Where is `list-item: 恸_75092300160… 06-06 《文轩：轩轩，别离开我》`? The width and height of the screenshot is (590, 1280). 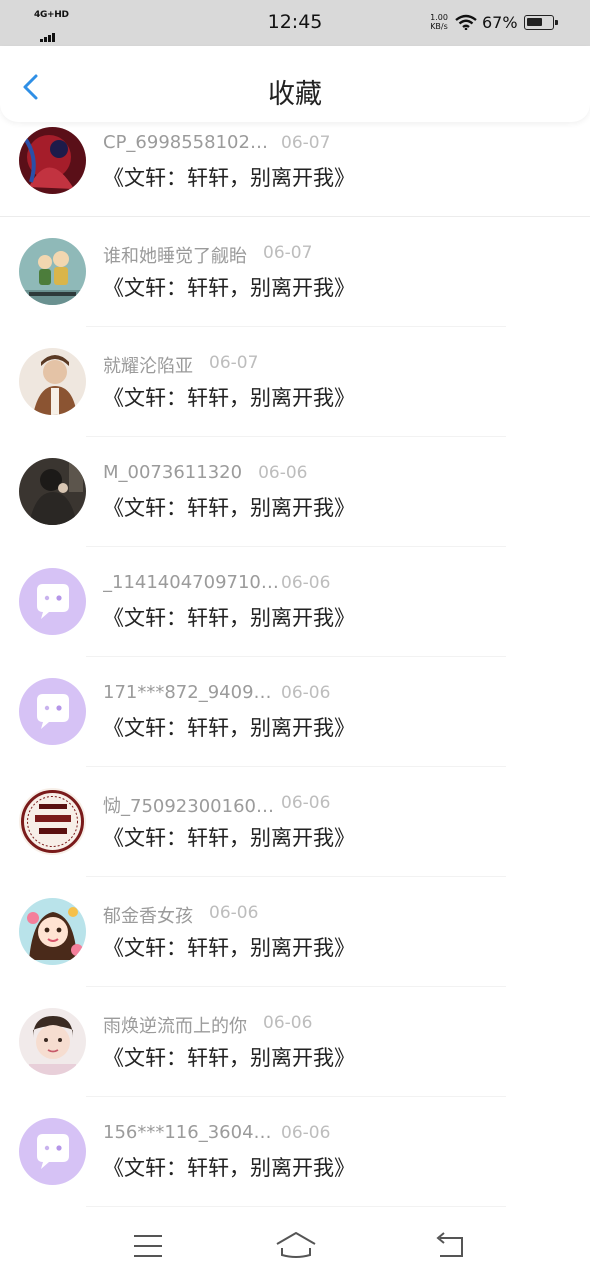
list-item: 恸_75092300160… 06-06 《文轩：轩轩，别离开我》 is located at coordinates (295, 837).